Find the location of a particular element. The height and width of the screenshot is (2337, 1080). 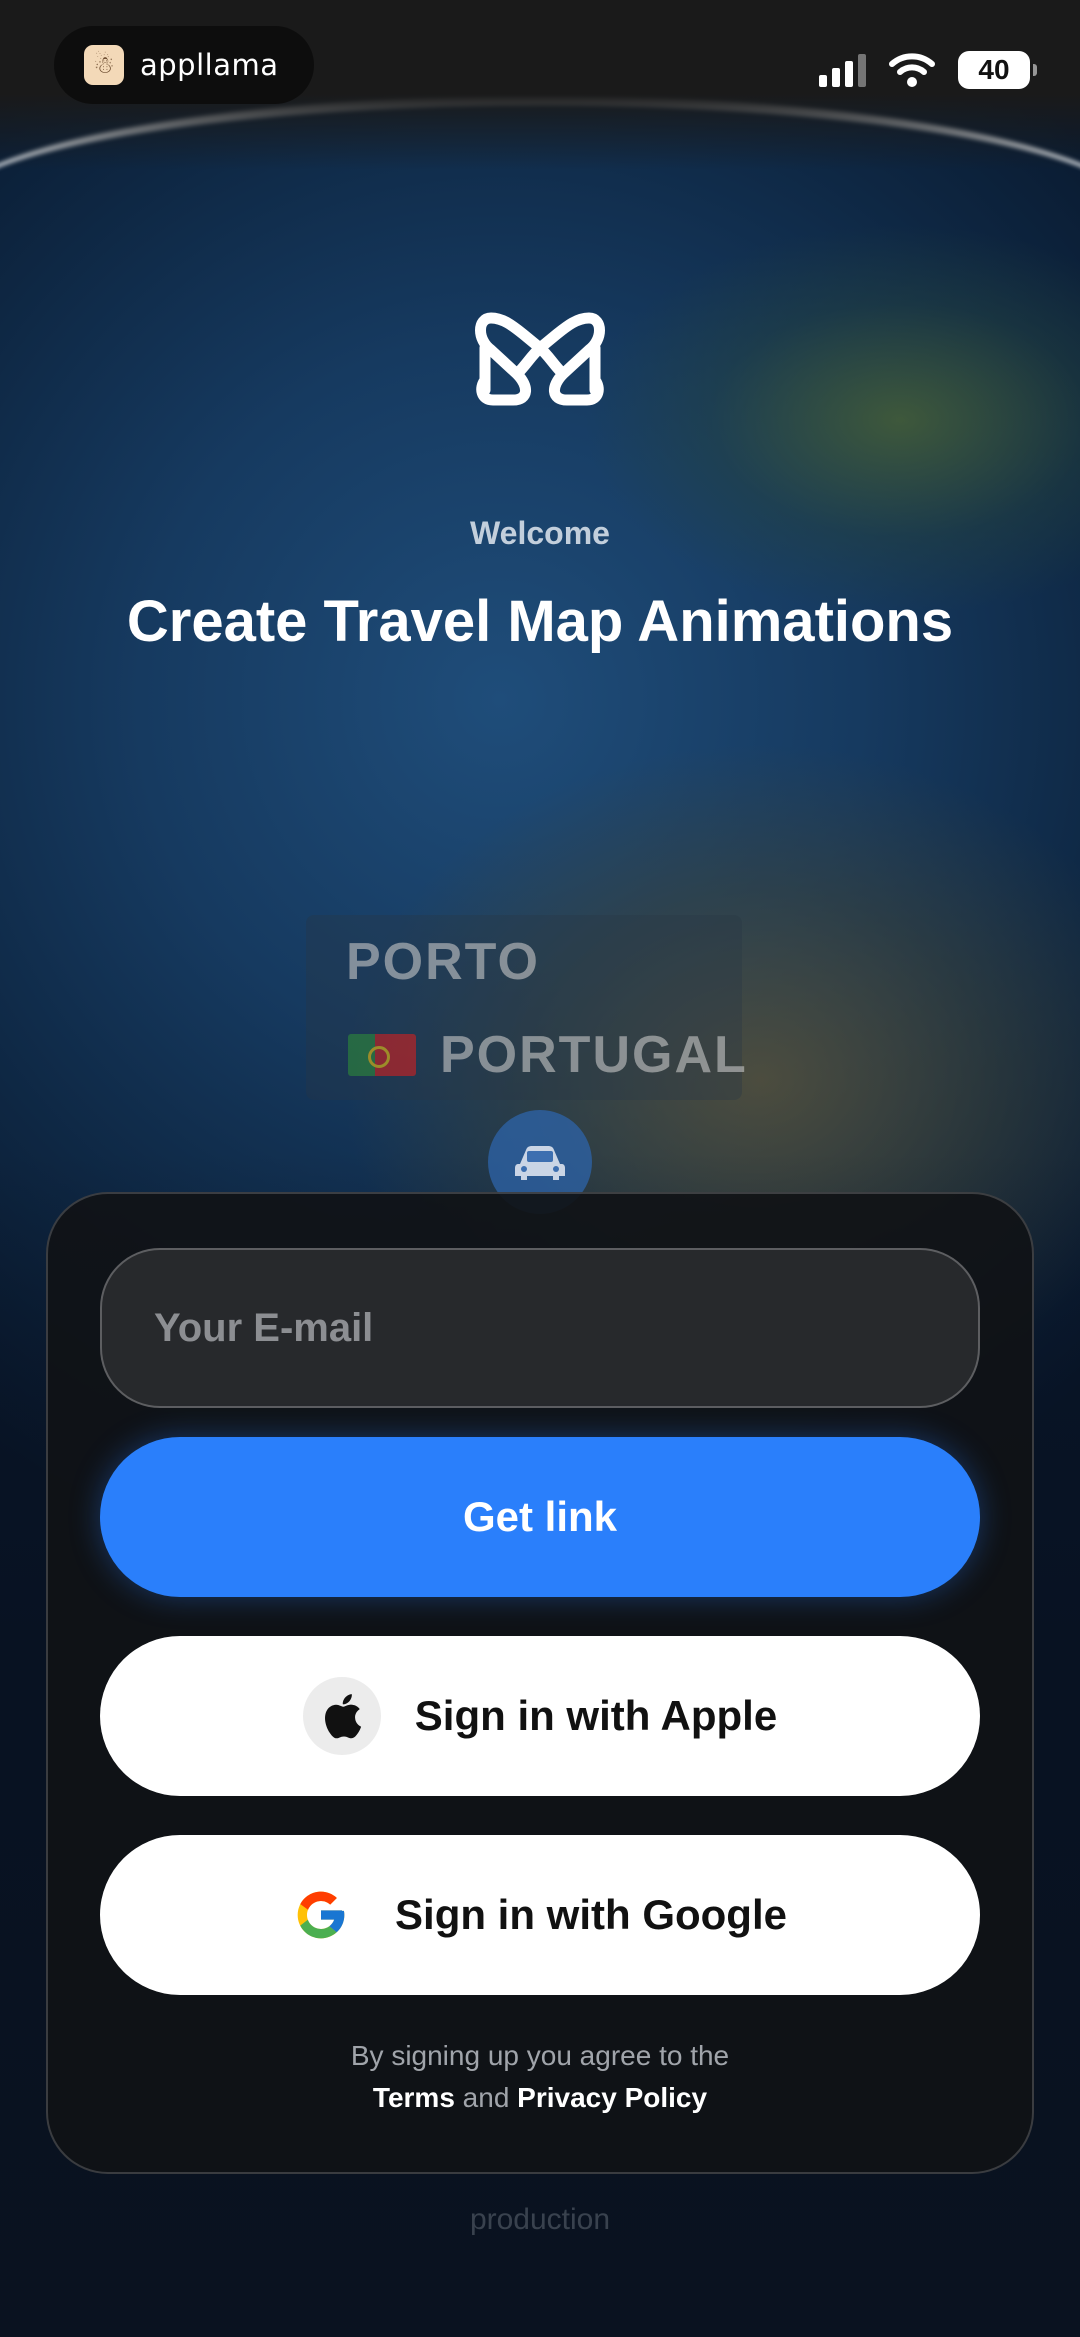

battery-level: 40 is located at coordinates (994, 69).